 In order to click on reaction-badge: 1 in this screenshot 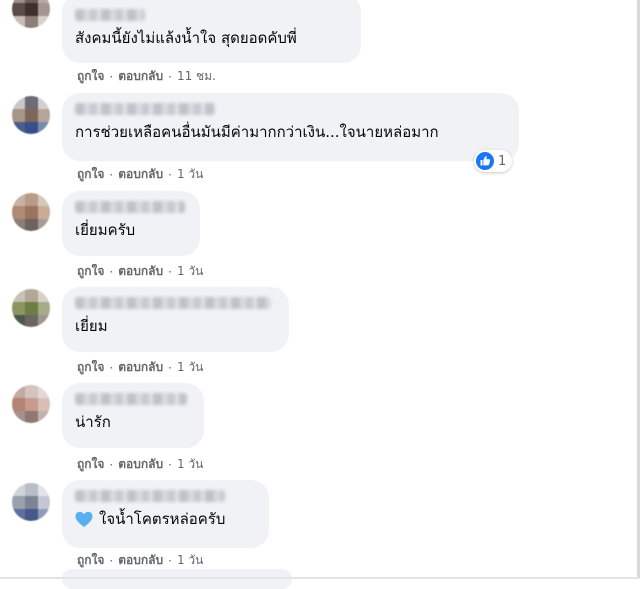, I will do `click(493, 161)`.